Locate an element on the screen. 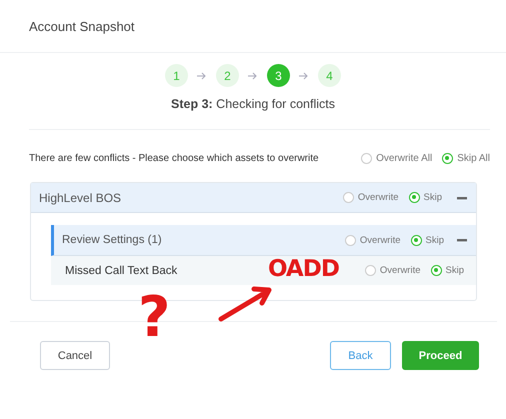  back-button: Back is located at coordinates (360, 355).